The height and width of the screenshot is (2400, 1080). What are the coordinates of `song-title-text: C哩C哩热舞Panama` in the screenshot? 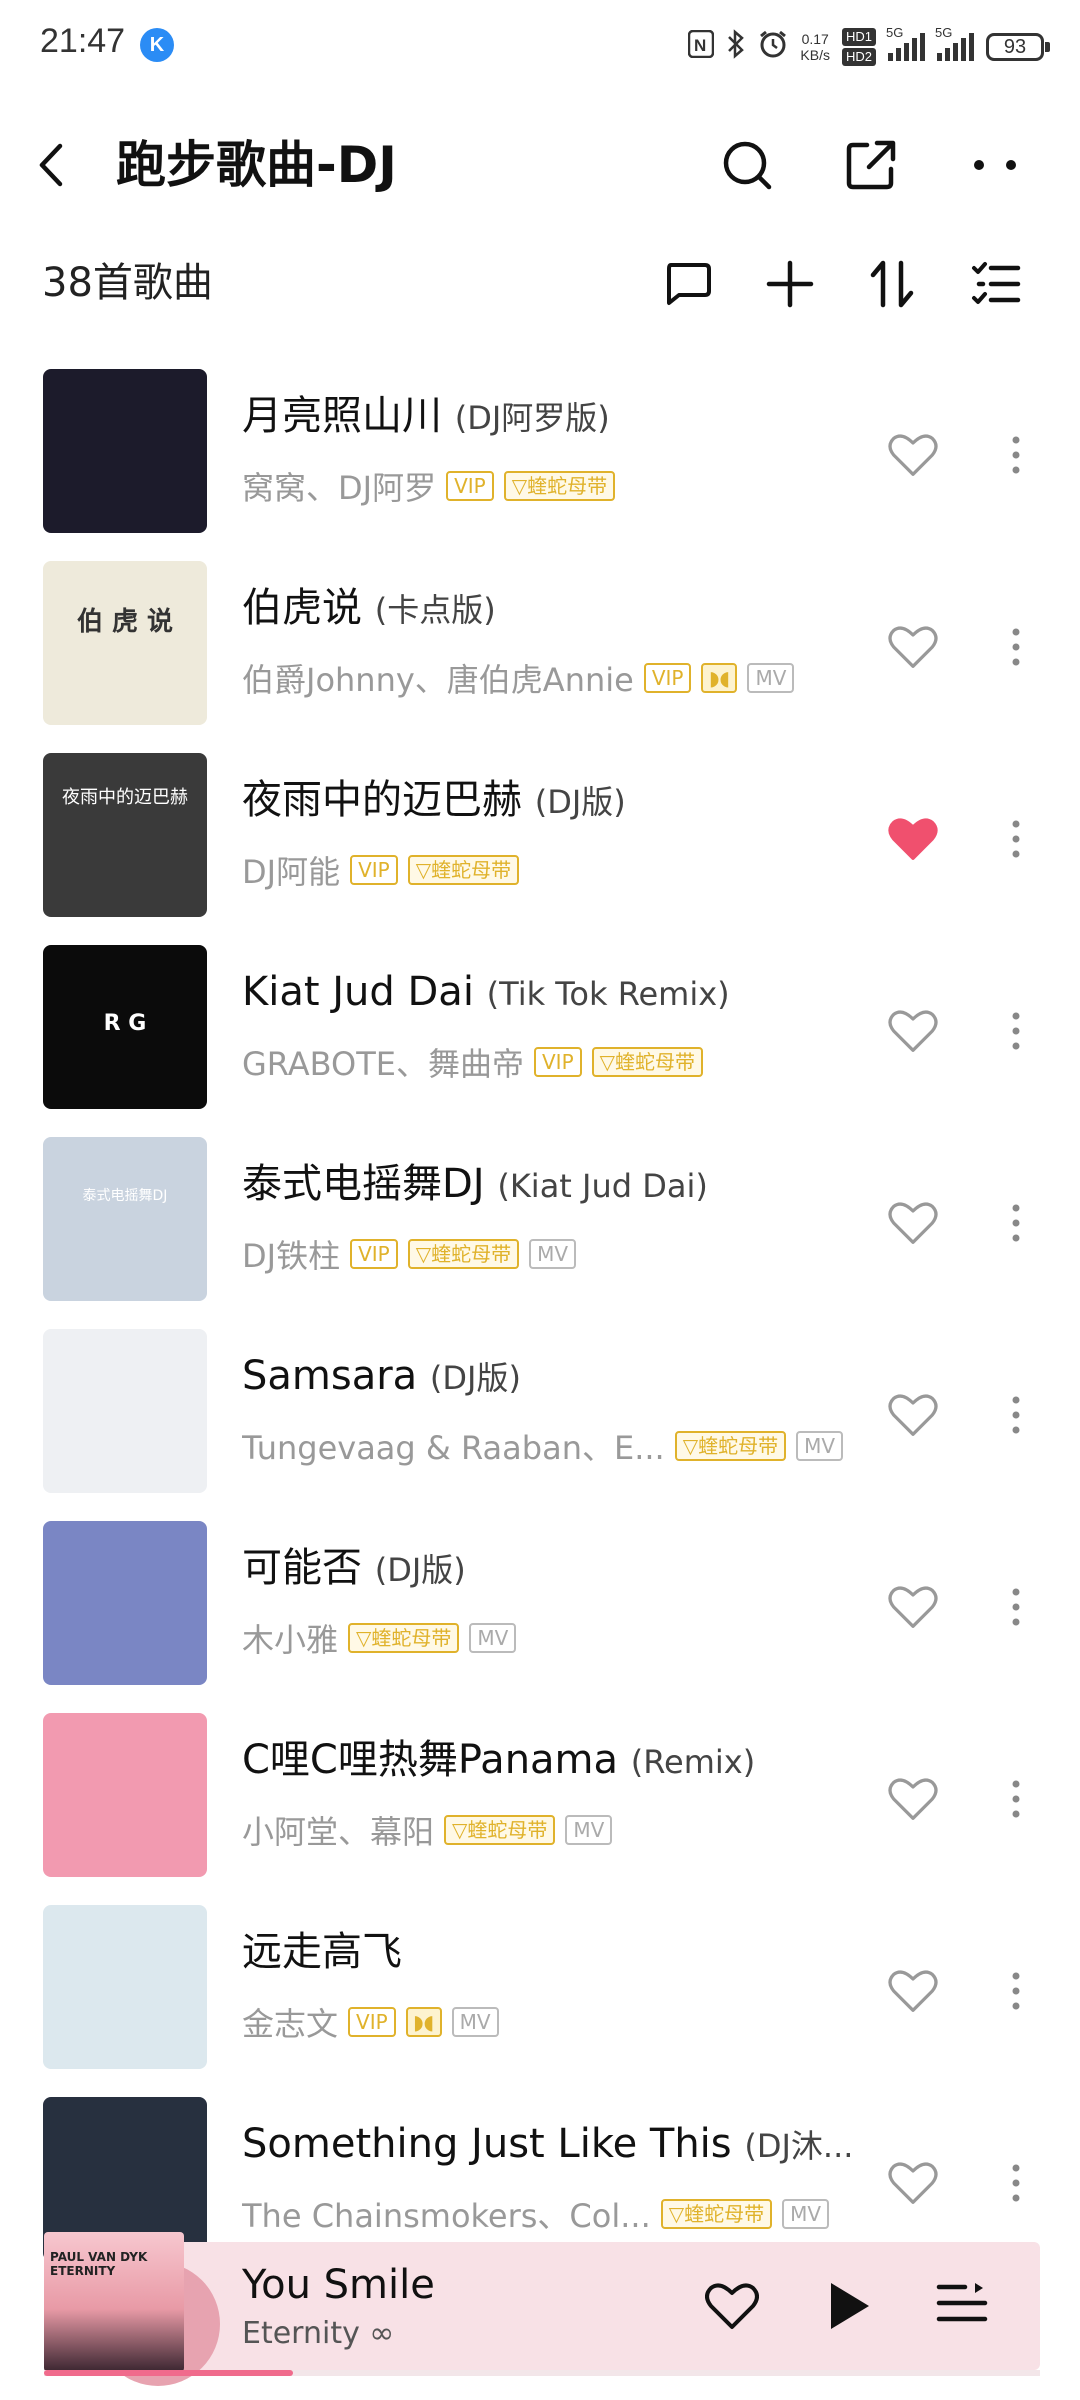 It's located at (430, 1760).